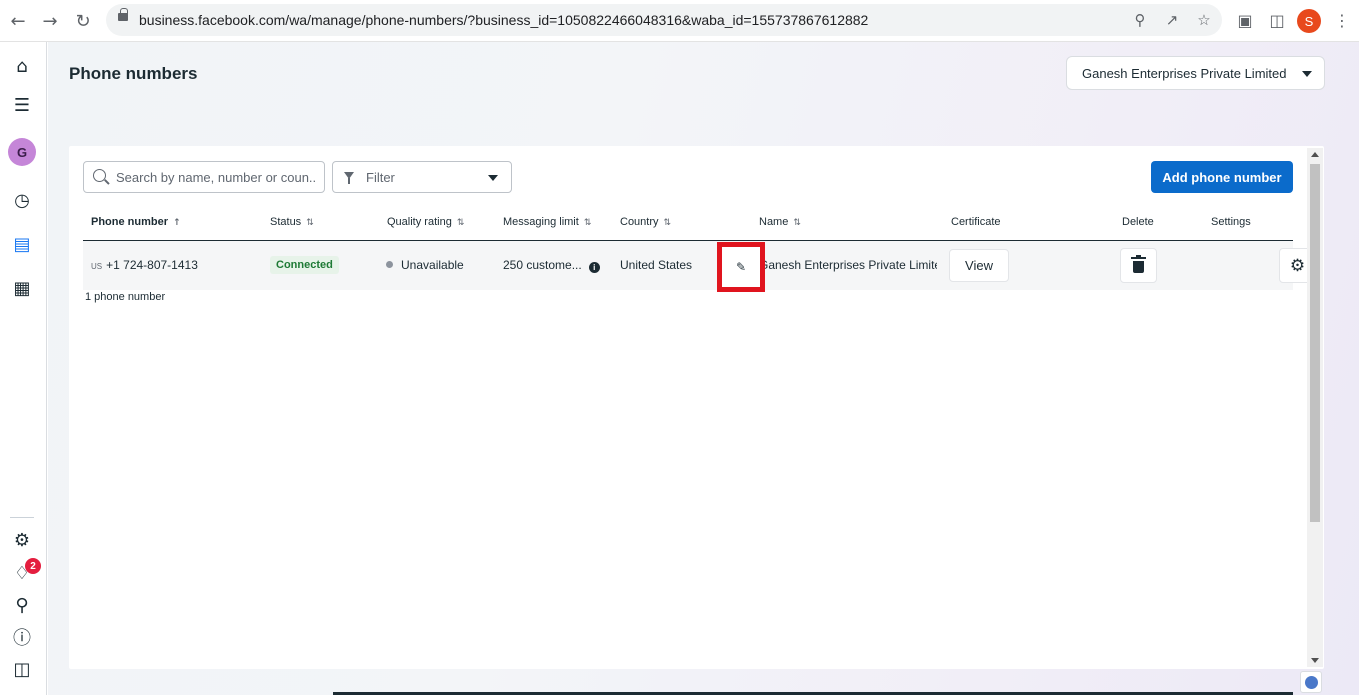 The image size is (1359, 695). What do you see at coordinates (1172, 20) in the screenshot?
I see `share-icon: ↗` at bounding box center [1172, 20].